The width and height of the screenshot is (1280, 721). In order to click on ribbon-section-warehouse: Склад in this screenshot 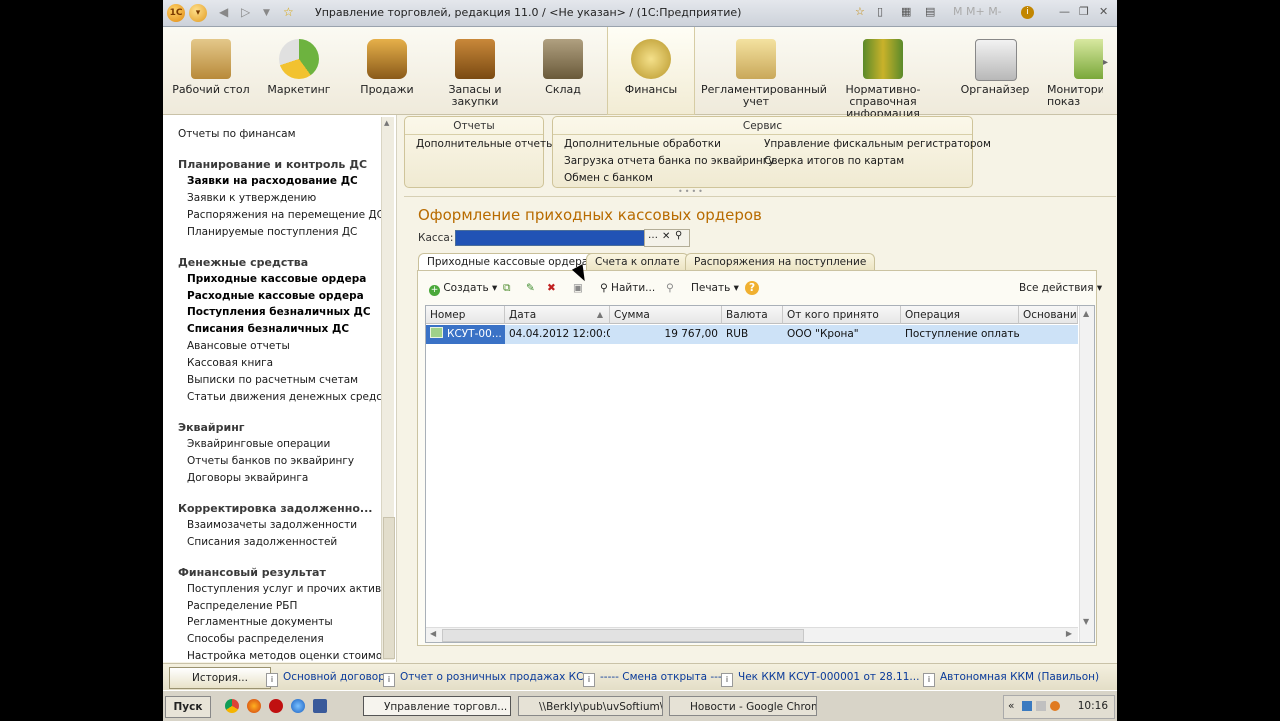, I will do `click(563, 70)`.